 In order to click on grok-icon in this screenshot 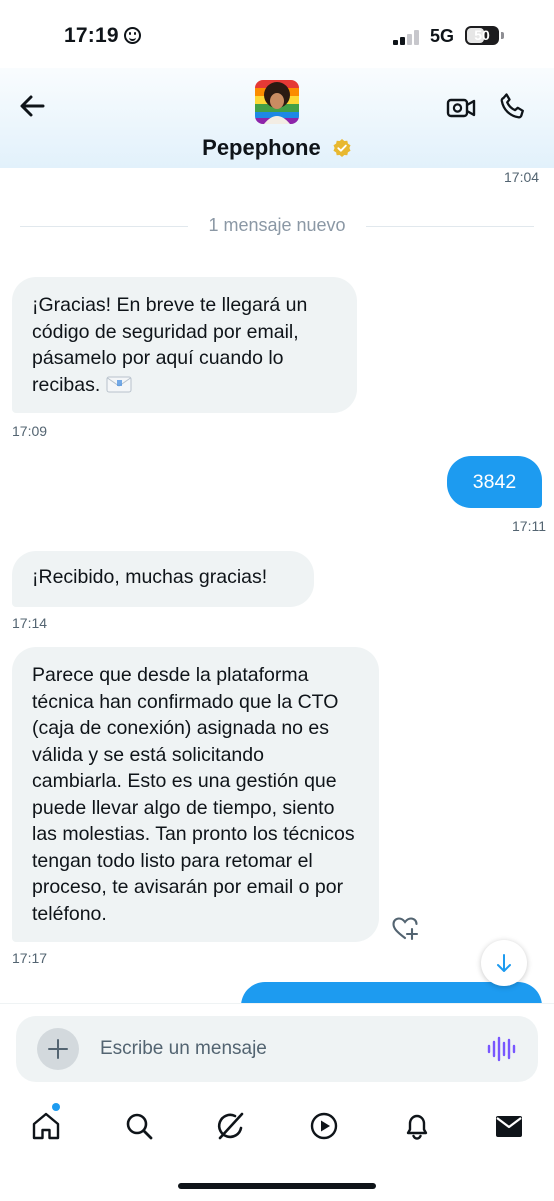, I will do `click(230, 1126)`.